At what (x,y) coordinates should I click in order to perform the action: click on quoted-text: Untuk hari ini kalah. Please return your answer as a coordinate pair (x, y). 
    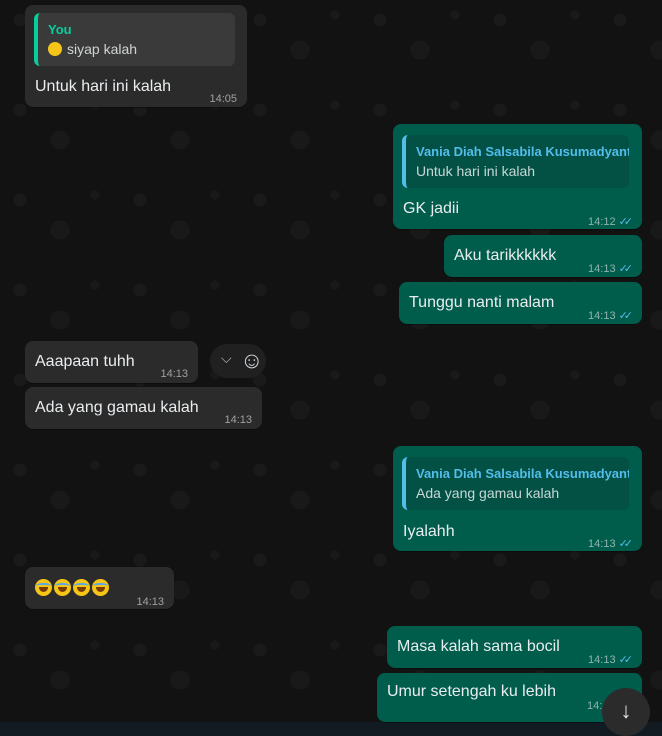
    Looking at the image, I should click on (476, 171).